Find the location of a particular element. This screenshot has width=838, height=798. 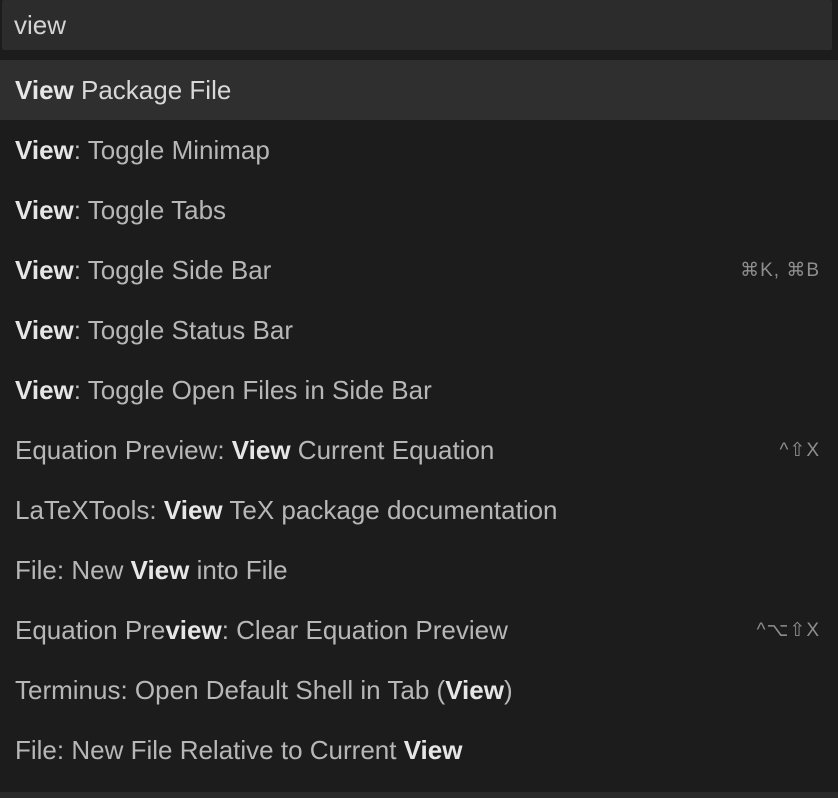

item-label: View: Toggle Tabs is located at coordinates (417, 210).